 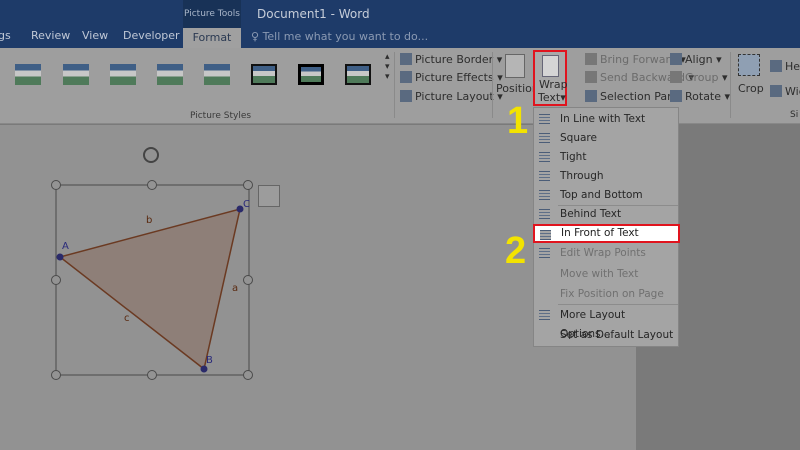 What do you see at coordinates (209, 360) in the screenshot?
I see `label-b: B` at bounding box center [209, 360].